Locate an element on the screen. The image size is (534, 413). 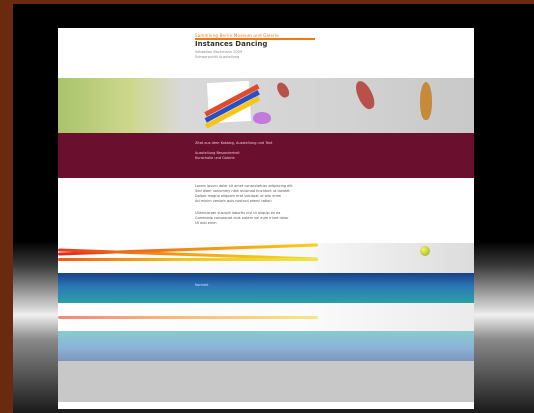
artwork-tile is located at coordinates (232, 104).